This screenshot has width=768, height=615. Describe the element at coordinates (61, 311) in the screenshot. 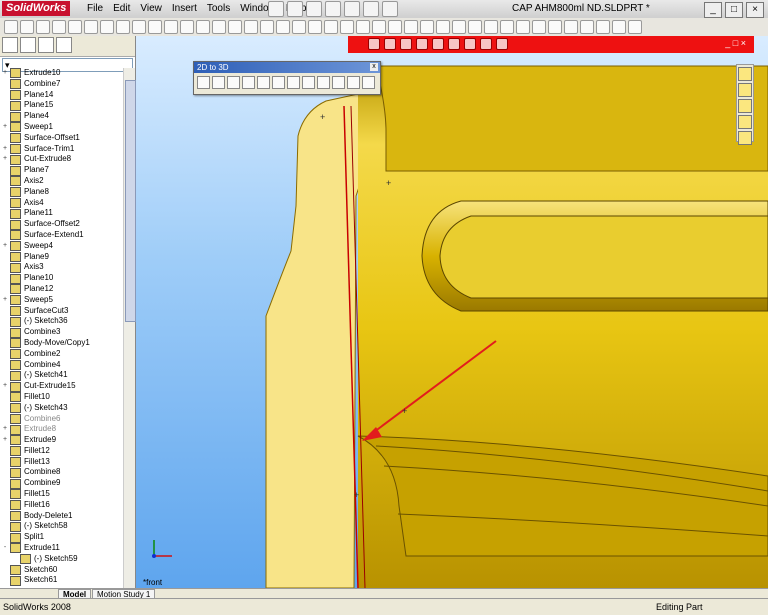

I see `tree-item: SurfaceCut3` at that location.